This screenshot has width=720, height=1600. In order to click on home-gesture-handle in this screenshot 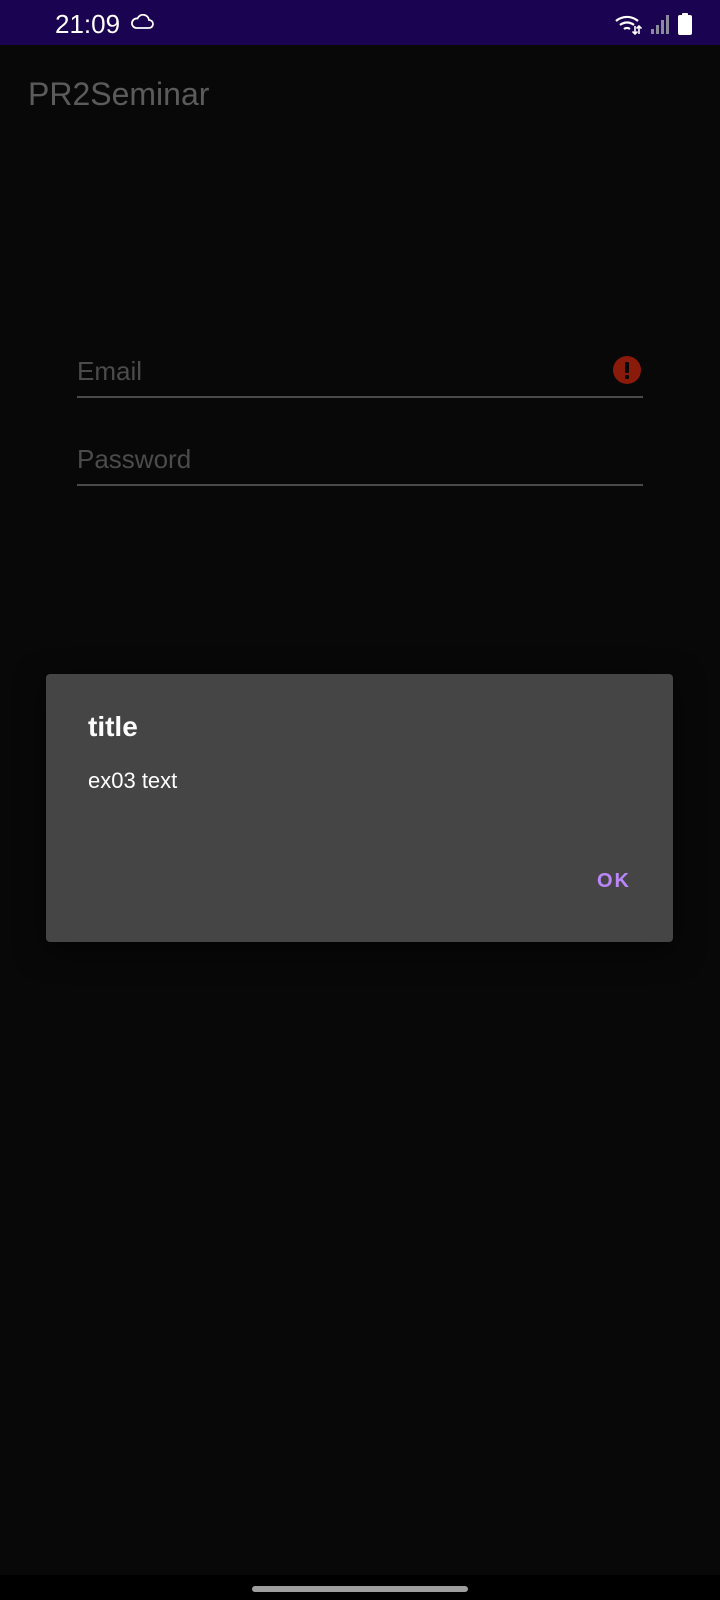, I will do `click(360, 1589)`.